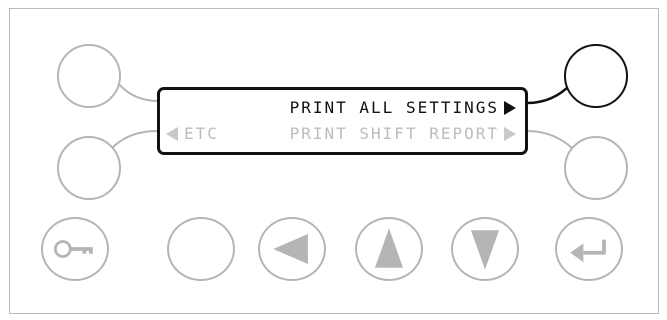 This screenshot has height=320, width=667. I want to click on key-icon, so click(73, 249).